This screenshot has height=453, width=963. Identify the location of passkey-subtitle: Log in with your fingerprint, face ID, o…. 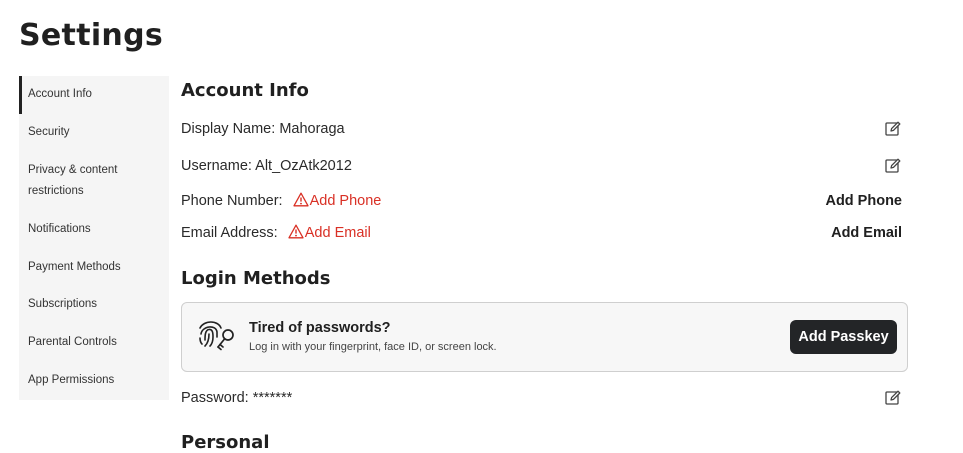
(373, 347).